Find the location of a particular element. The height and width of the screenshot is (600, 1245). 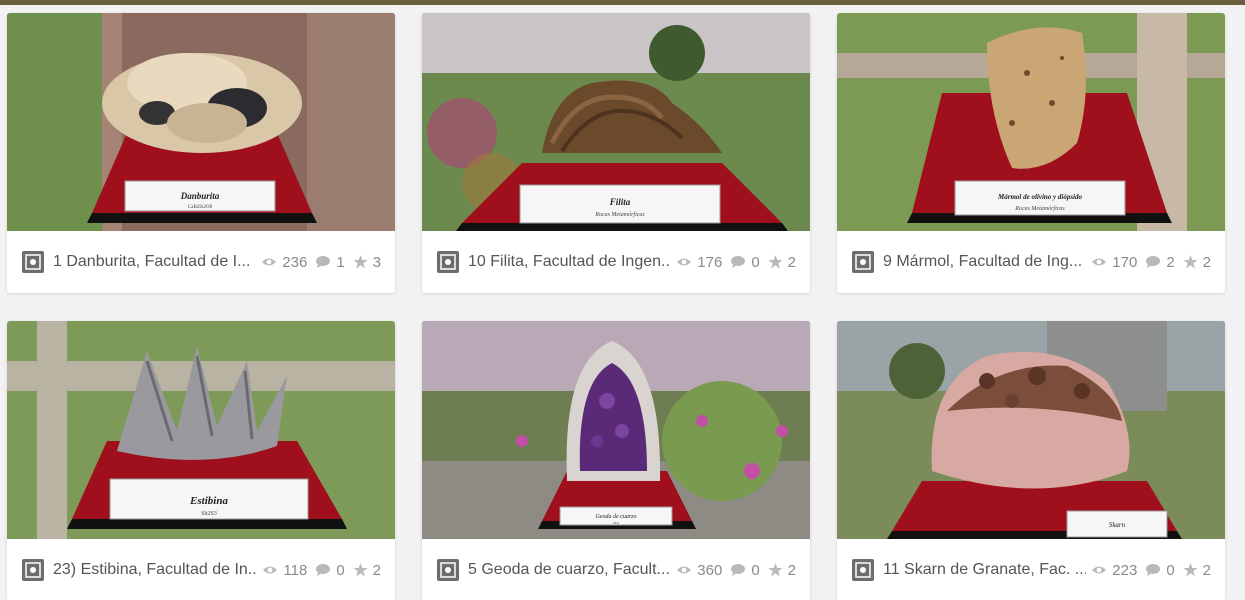

views-value: 170 is located at coordinates (1125, 262).